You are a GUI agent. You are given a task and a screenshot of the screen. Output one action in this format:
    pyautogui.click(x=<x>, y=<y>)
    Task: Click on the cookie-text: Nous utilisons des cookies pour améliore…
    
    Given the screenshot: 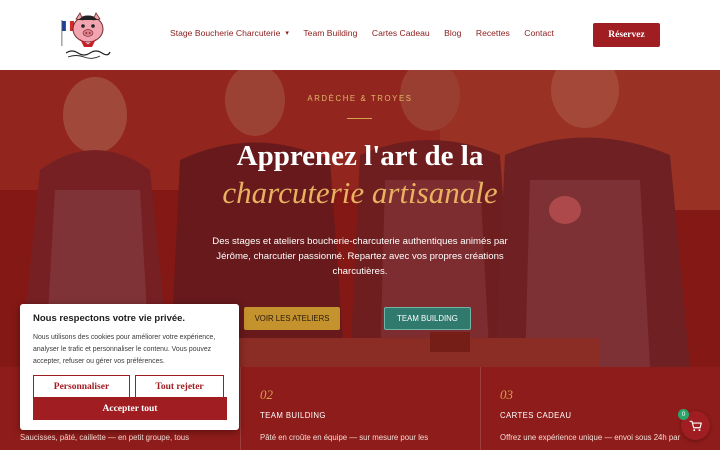 What is the action you would take?
    pyautogui.click(x=124, y=349)
    